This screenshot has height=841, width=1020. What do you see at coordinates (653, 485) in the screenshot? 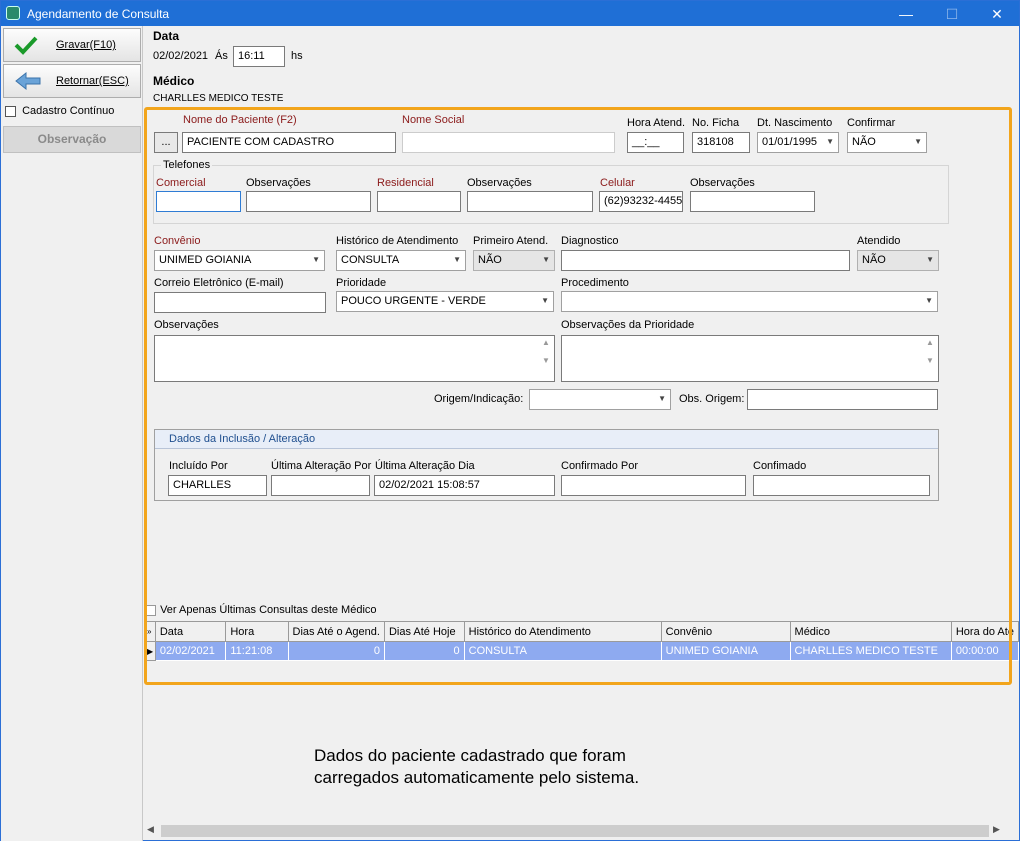
I see `confirmado-input` at bounding box center [653, 485].